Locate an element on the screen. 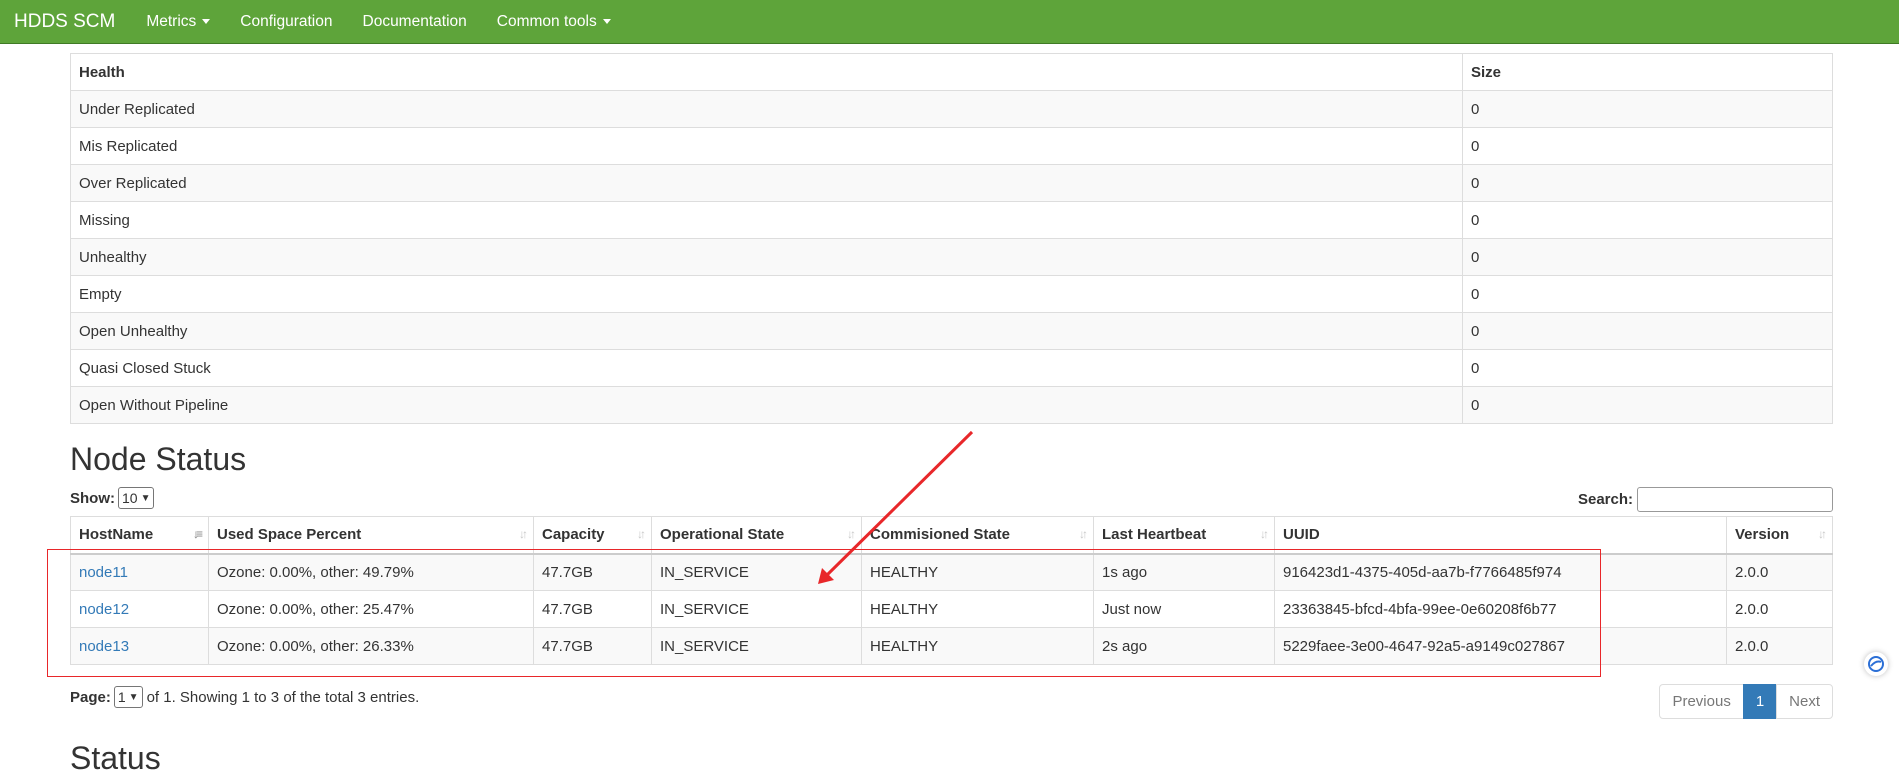 This screenshot has width=1899, height=782. nav-metrics-label: Metrics is located at coordinates (171, 21).